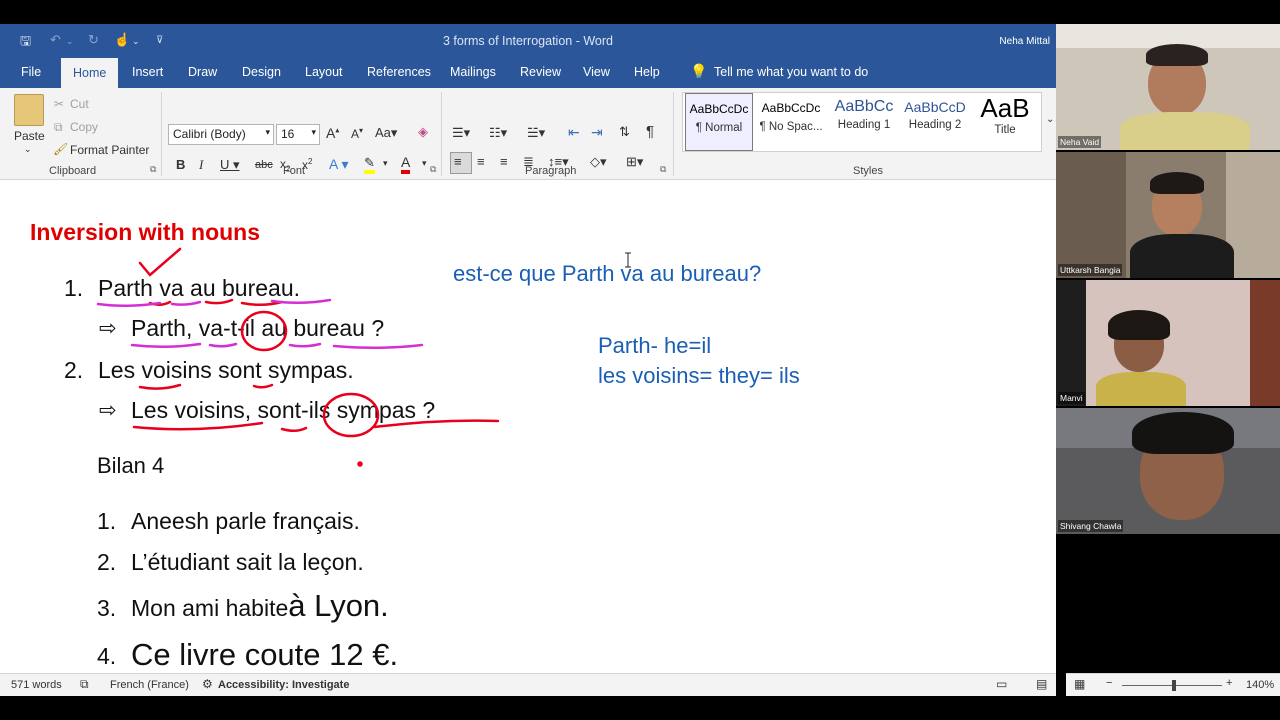 The height and width of the screenshot is (720, 1280). What do you see at coordinates (338, 164) in the screenshot?
I see `text-effects-icon: A ▾` at bounding box center [338, 164].